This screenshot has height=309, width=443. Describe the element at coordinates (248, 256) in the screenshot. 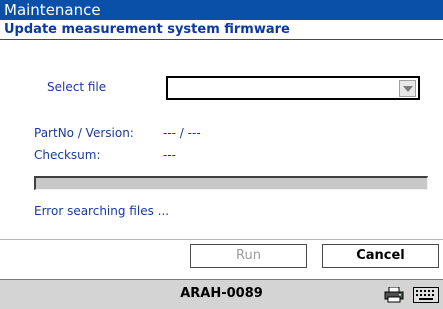

I see `run-button: Run` at that location.